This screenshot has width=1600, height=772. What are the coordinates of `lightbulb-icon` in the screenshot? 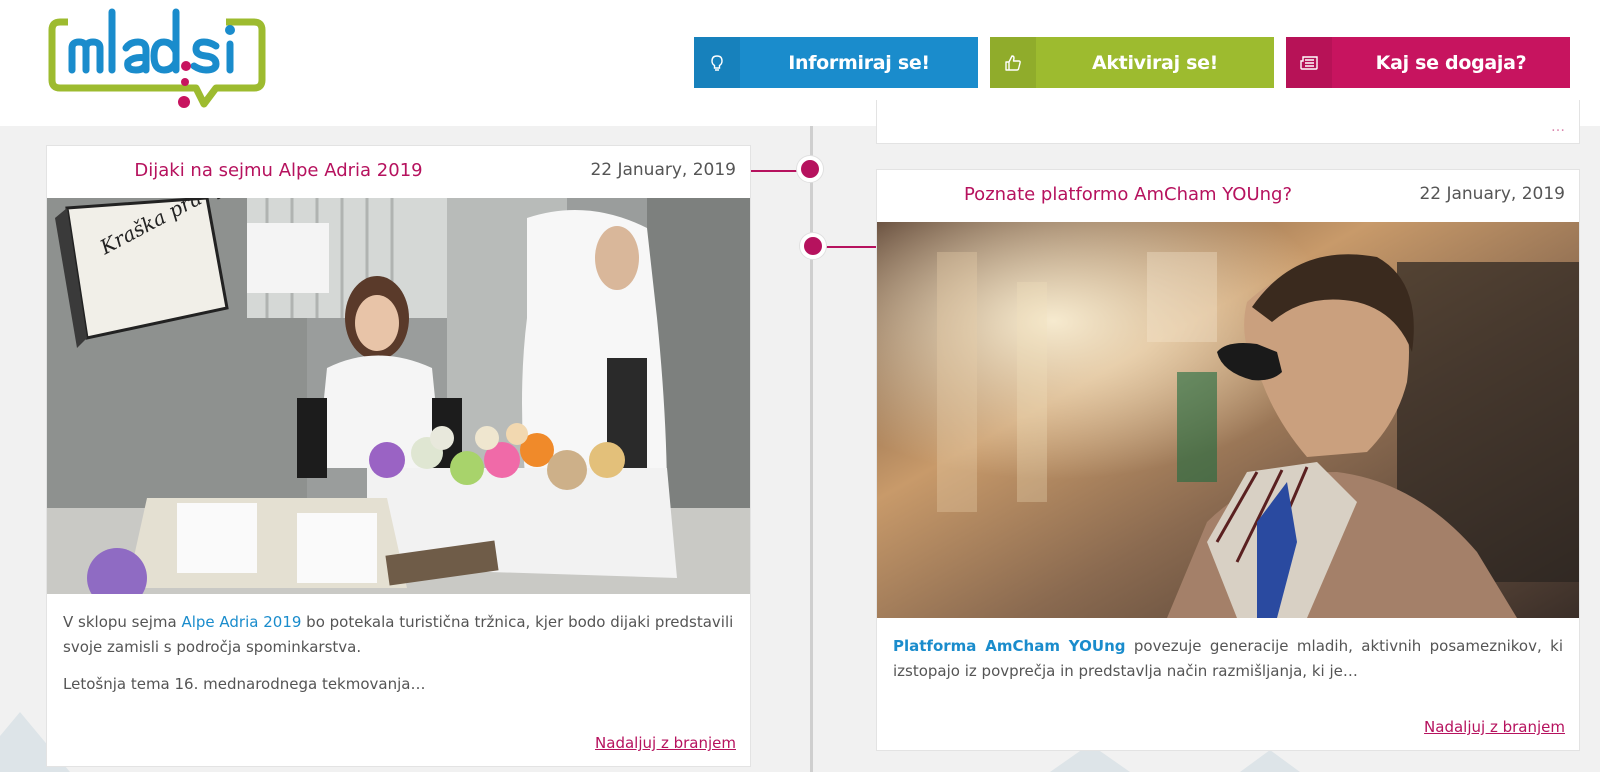 It's located at (717, 62).